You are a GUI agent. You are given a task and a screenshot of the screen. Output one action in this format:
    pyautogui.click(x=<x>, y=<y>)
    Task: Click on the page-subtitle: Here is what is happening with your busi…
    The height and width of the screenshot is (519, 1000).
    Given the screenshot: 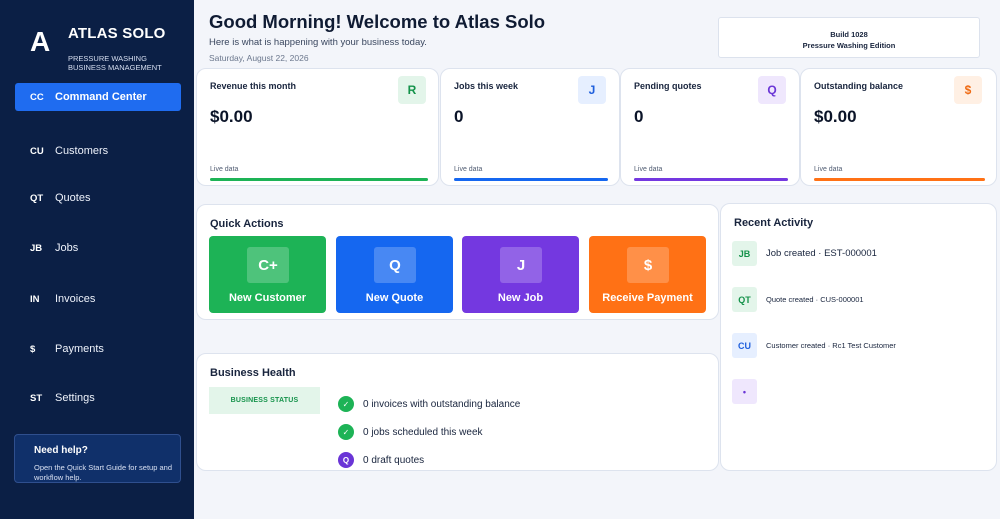 What is the action you would take?
    pyautogui.click(x=318, y=42)
    